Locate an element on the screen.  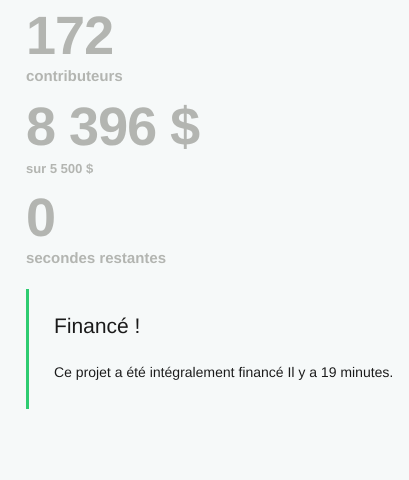
notice-text: Ce projet a été intégralement financé Il y a 19 minutes. is located at coordinates (224, 372).